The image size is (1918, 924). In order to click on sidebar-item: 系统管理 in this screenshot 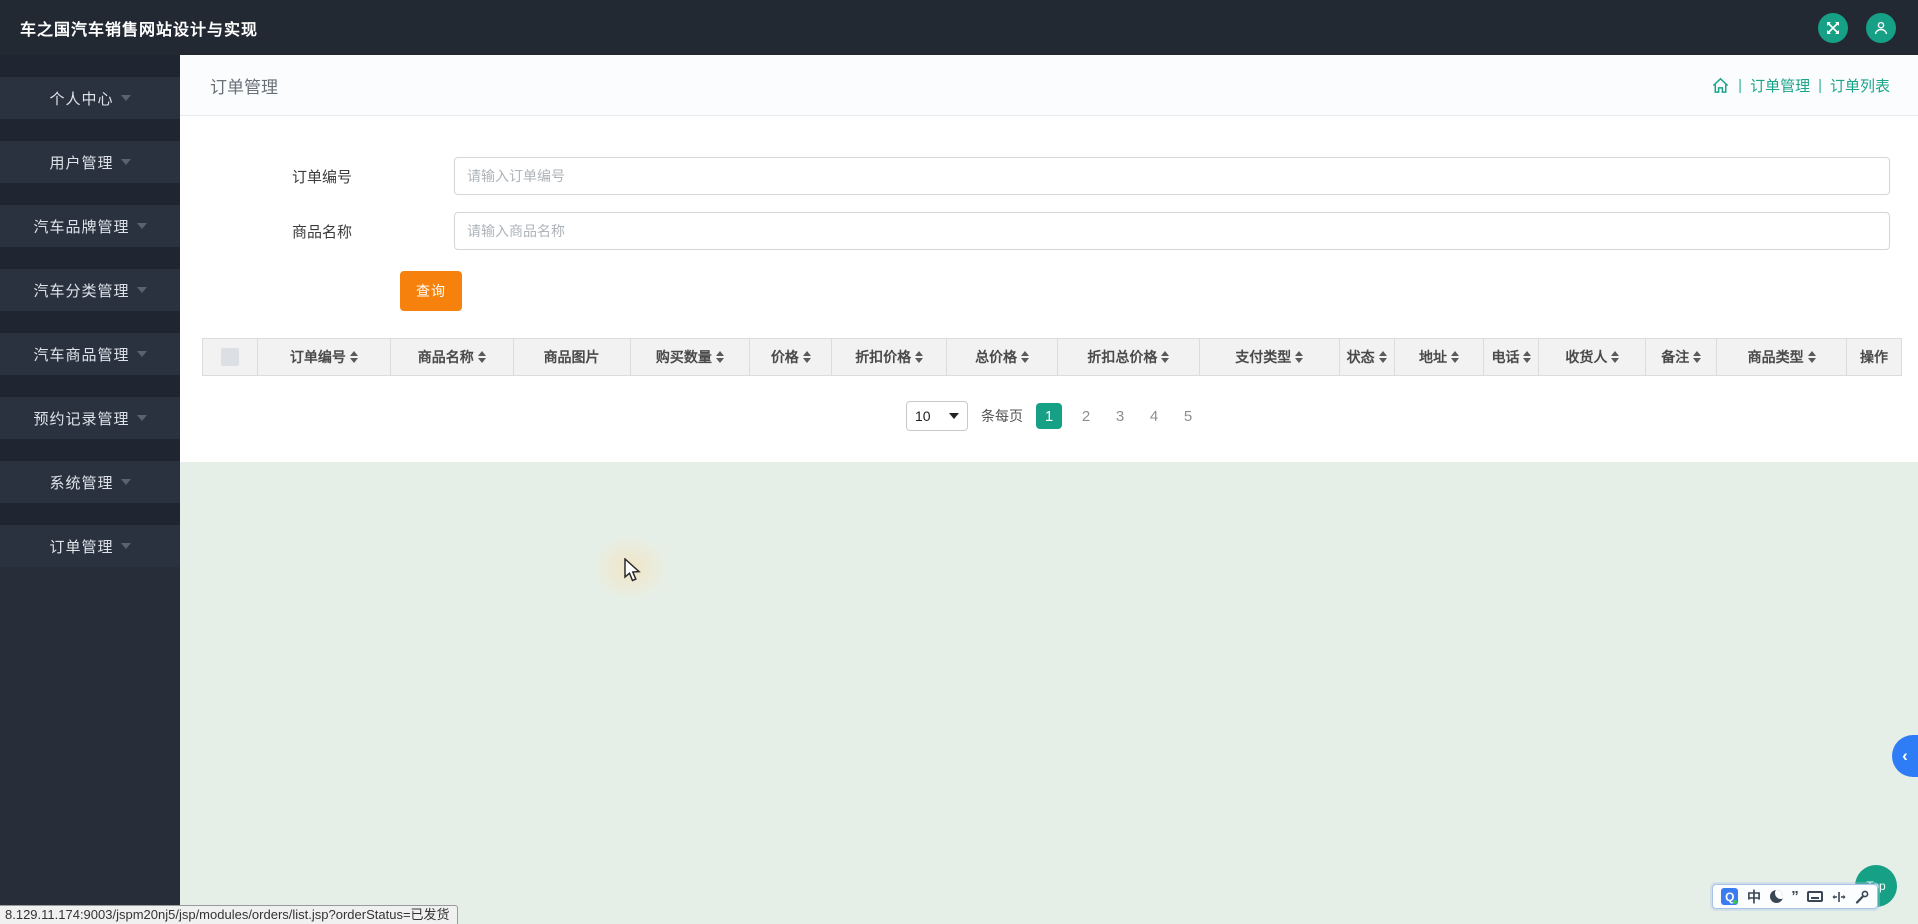, I will do `click(90, 482)`.